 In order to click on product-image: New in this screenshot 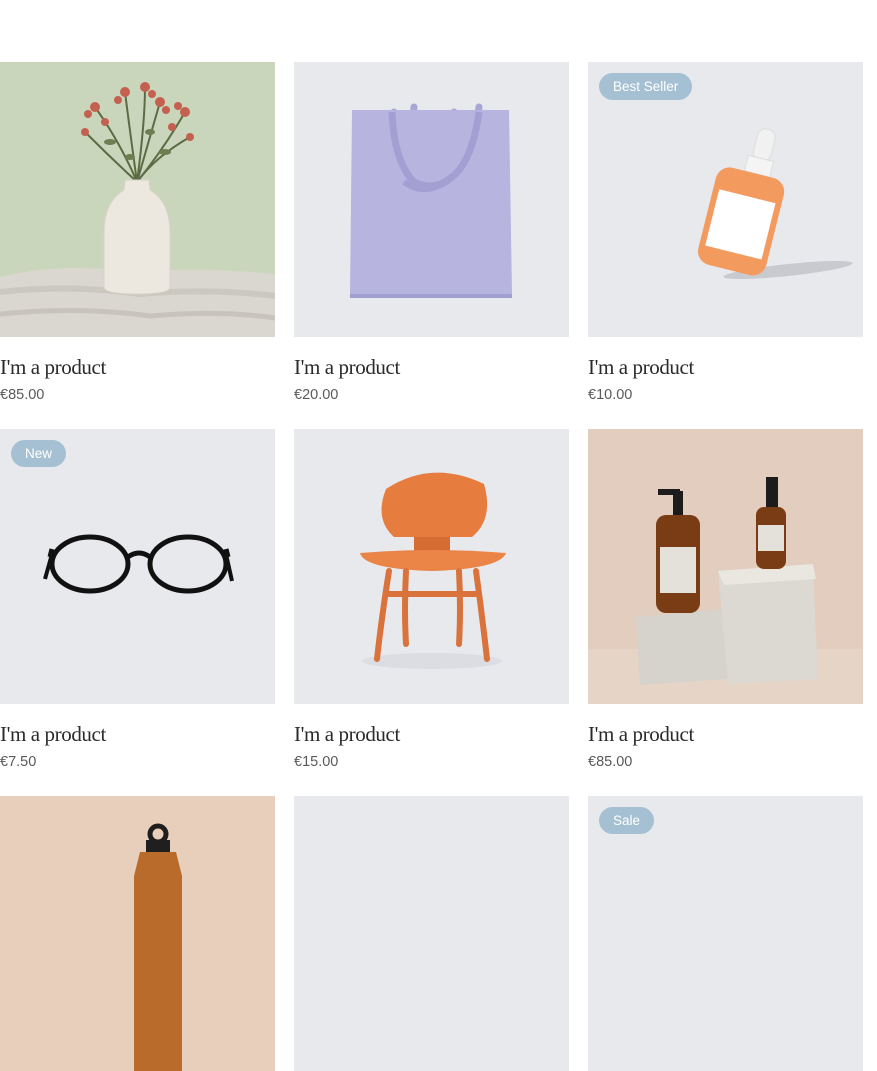, I will do `click(137, 566)`.